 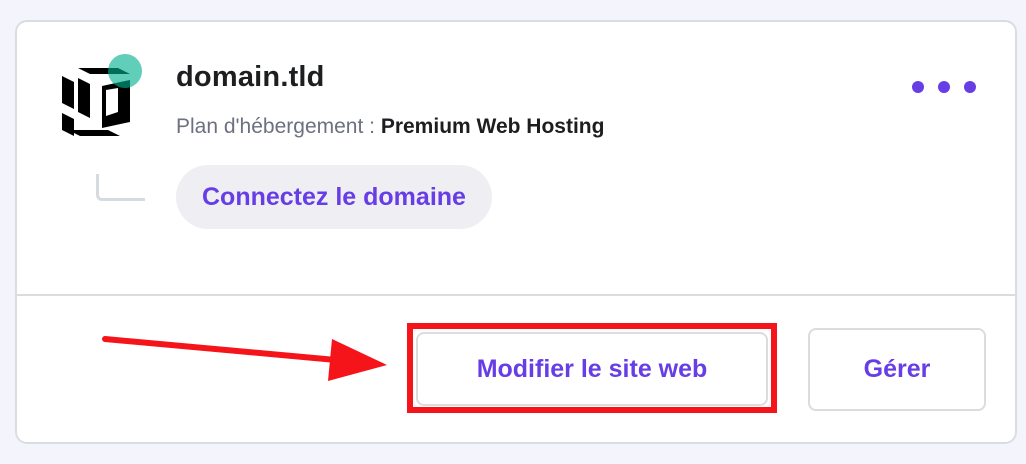 I want to click on hosting-plan-text: Plan d'hébergement : Premium Web Hosting, so click(x=390, y=127).